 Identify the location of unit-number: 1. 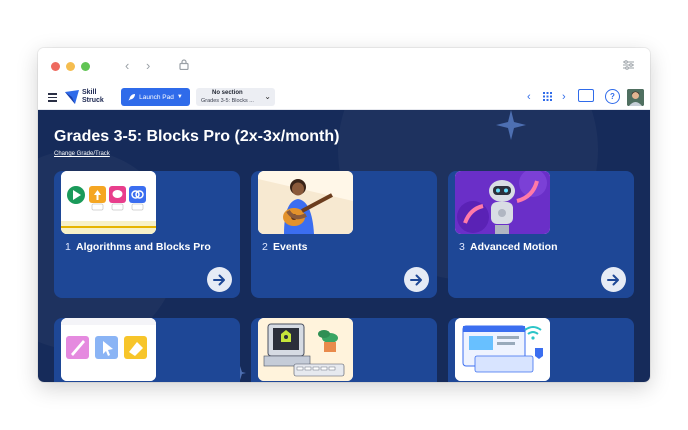
(68, 247).